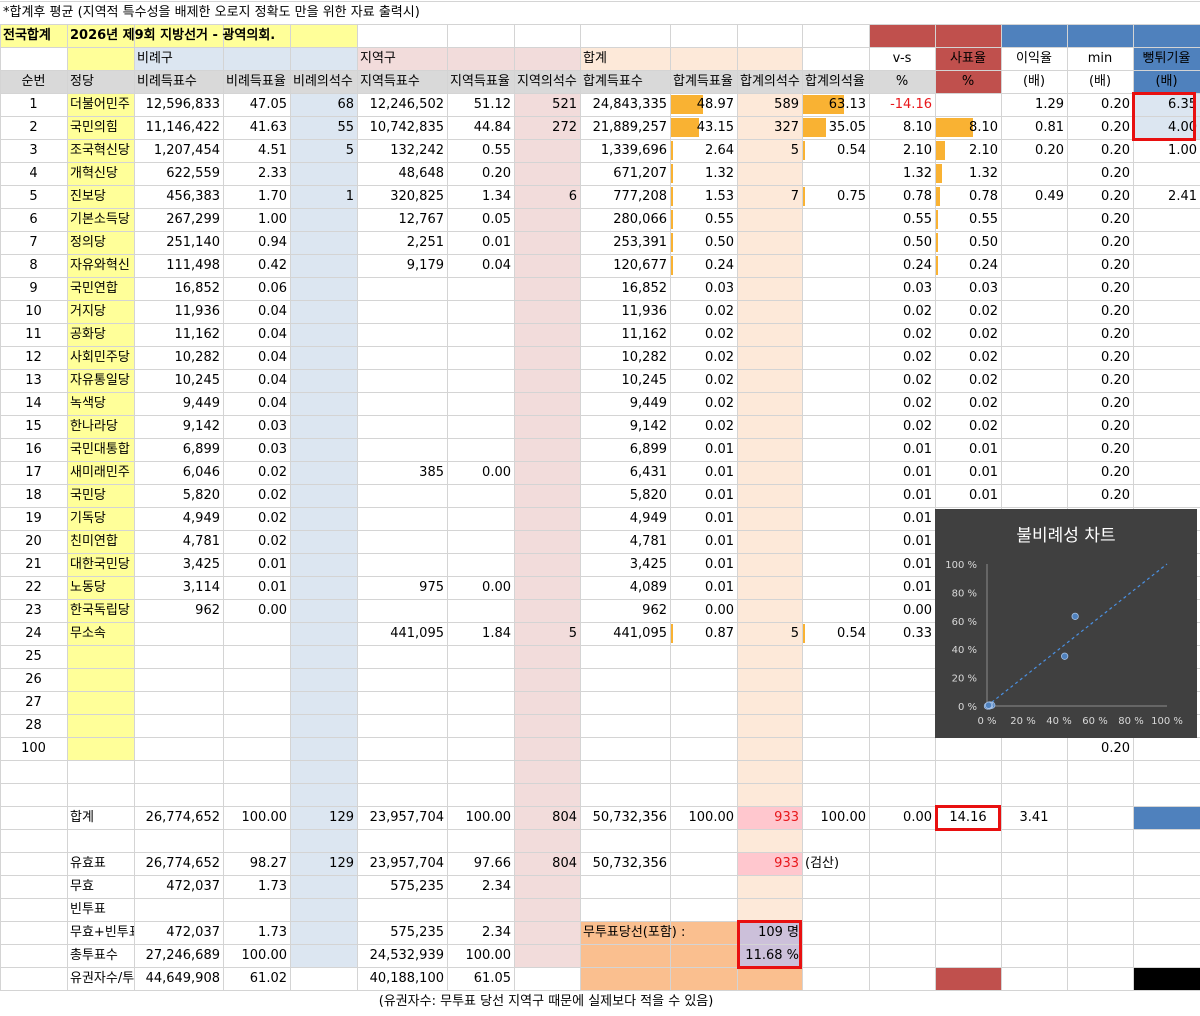  I want to click on cell-tv: 777,208, so click(625, 196).